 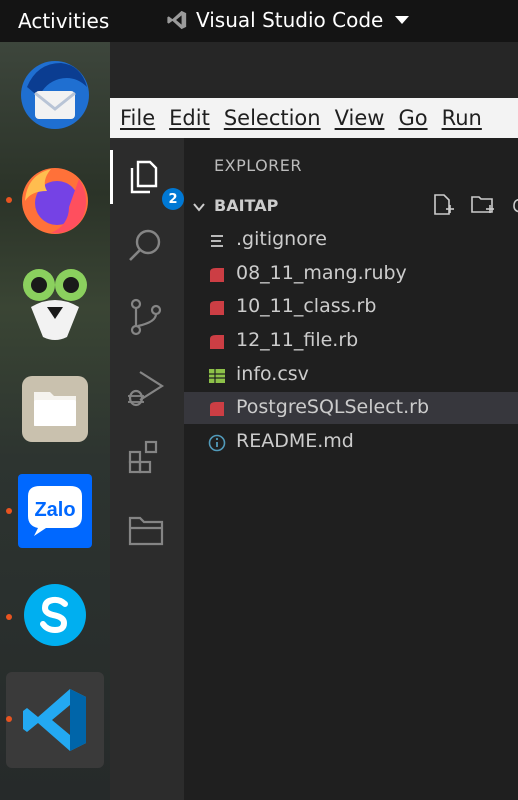 I want to click on dock-vscode, so click(x=55, y=720).